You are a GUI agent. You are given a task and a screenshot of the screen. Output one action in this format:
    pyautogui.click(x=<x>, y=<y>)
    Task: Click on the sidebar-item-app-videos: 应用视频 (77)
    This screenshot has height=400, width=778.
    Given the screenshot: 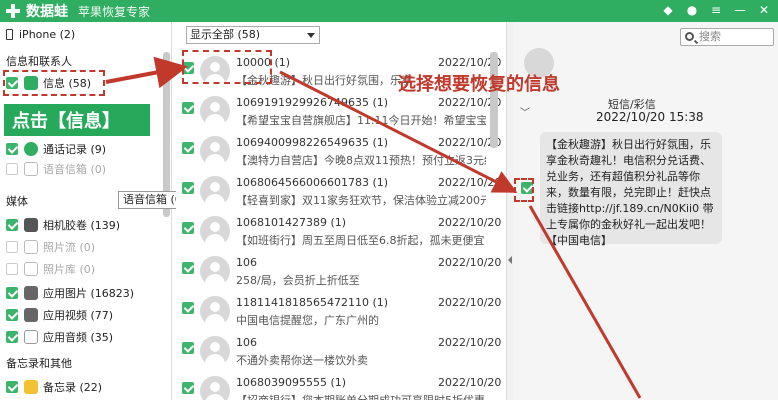 What is the action you would take?
    pyautogui.click(x=59, y=315)
    